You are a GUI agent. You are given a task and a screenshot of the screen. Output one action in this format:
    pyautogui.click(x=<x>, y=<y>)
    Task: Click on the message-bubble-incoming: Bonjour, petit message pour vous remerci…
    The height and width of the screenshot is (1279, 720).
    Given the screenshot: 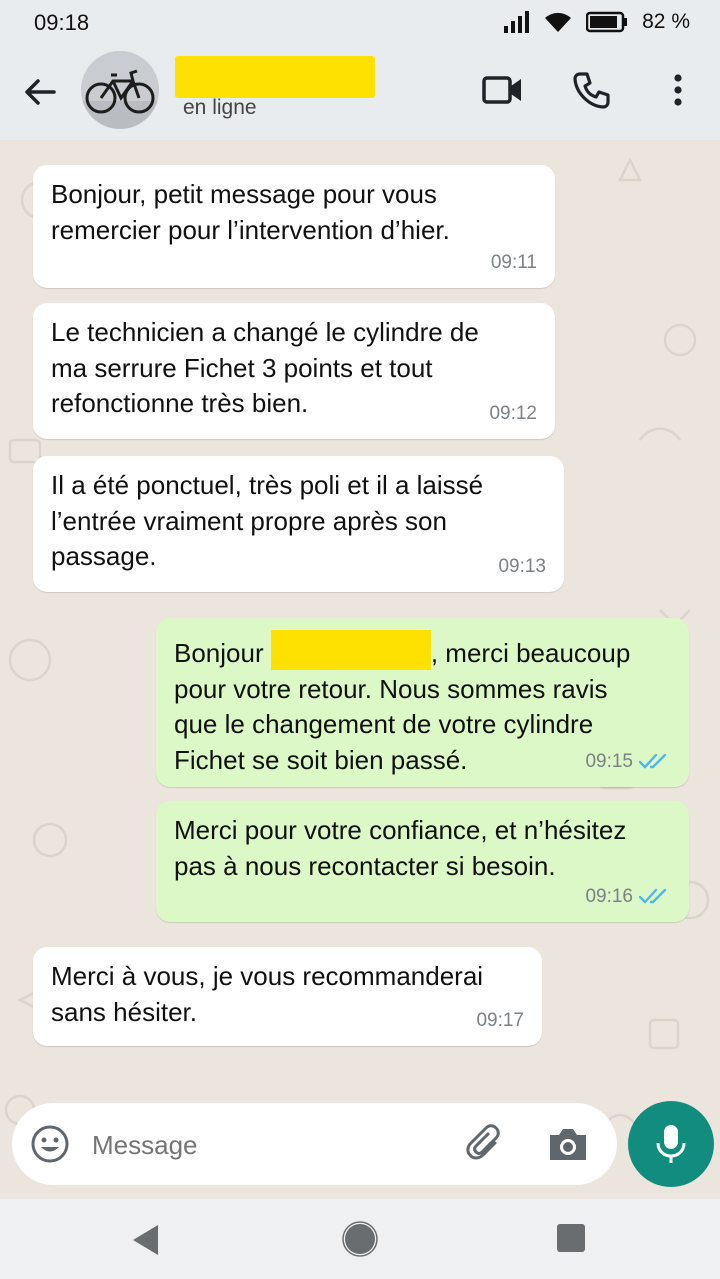 What is the action you would take?
    pyautogui.click(x=294, y=226)
    